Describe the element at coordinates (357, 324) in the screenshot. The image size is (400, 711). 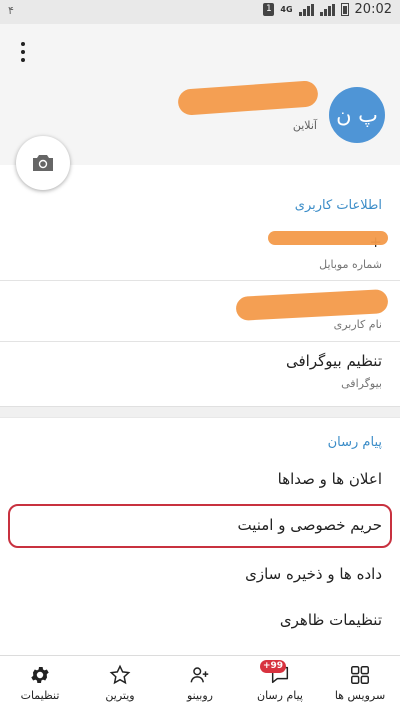
I see `username-label: نام کاربری` at that location.